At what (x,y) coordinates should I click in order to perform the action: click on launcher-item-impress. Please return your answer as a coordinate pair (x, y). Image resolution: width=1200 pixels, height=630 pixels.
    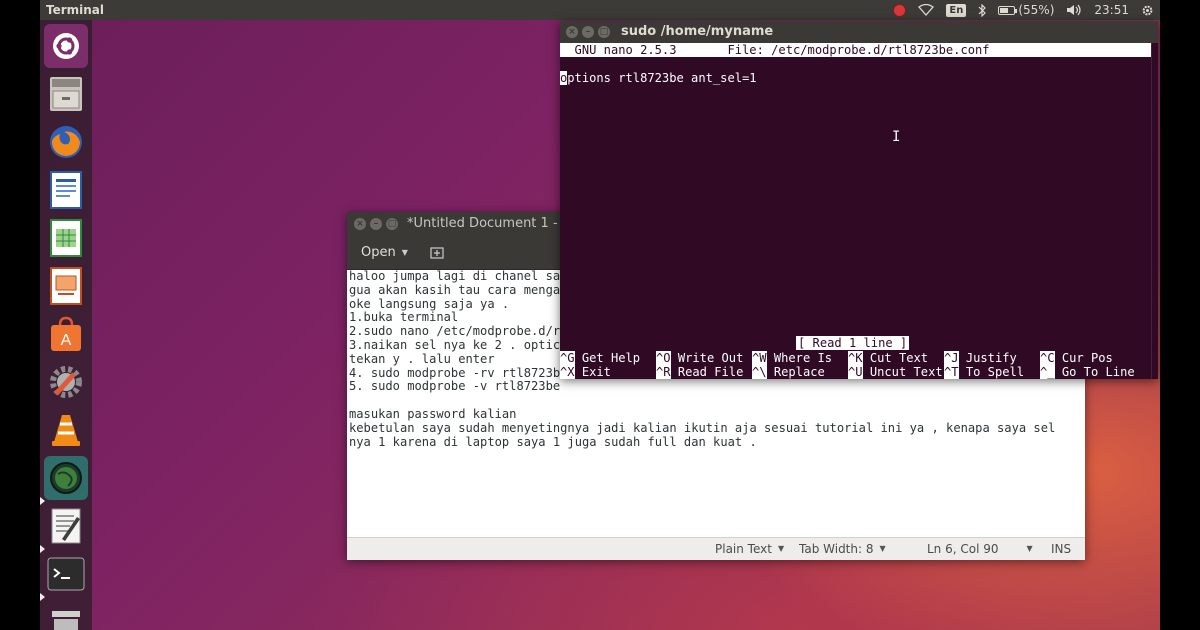
    Looking at the image, I should click on (66, 286).